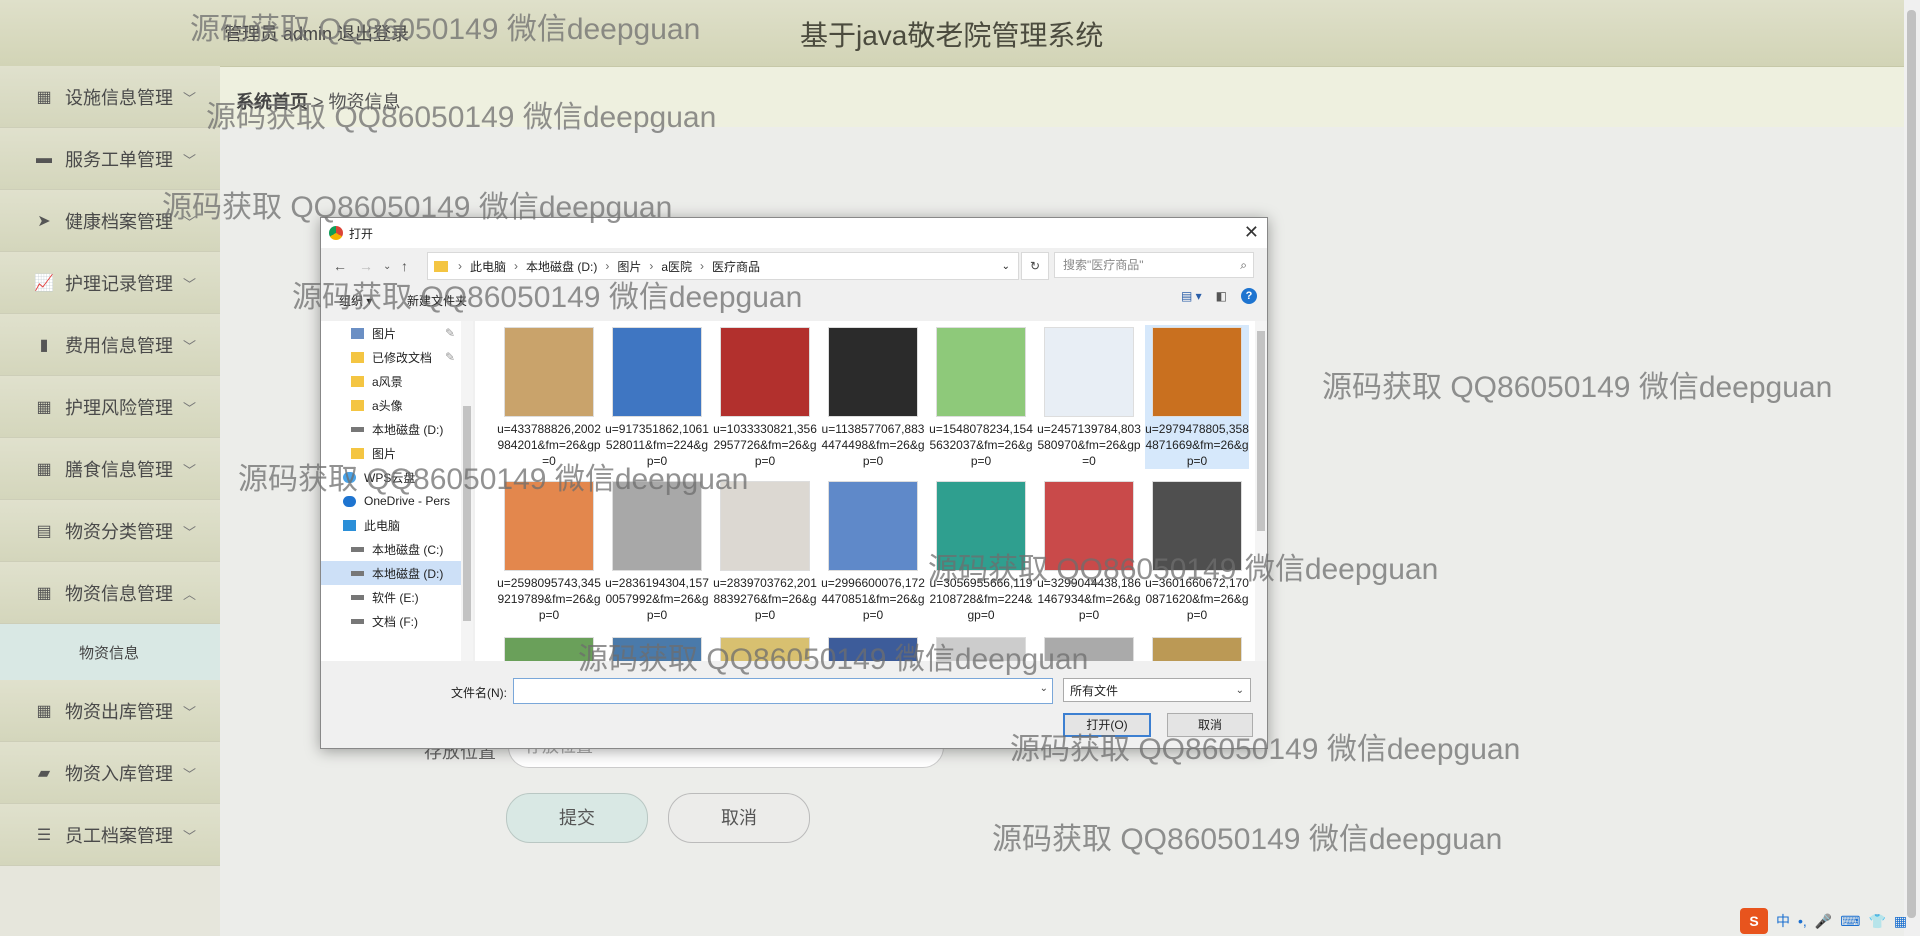  I want to click on file-name: u=2457139784,803580970&fm=26&gp=0, so click(1089, 445).